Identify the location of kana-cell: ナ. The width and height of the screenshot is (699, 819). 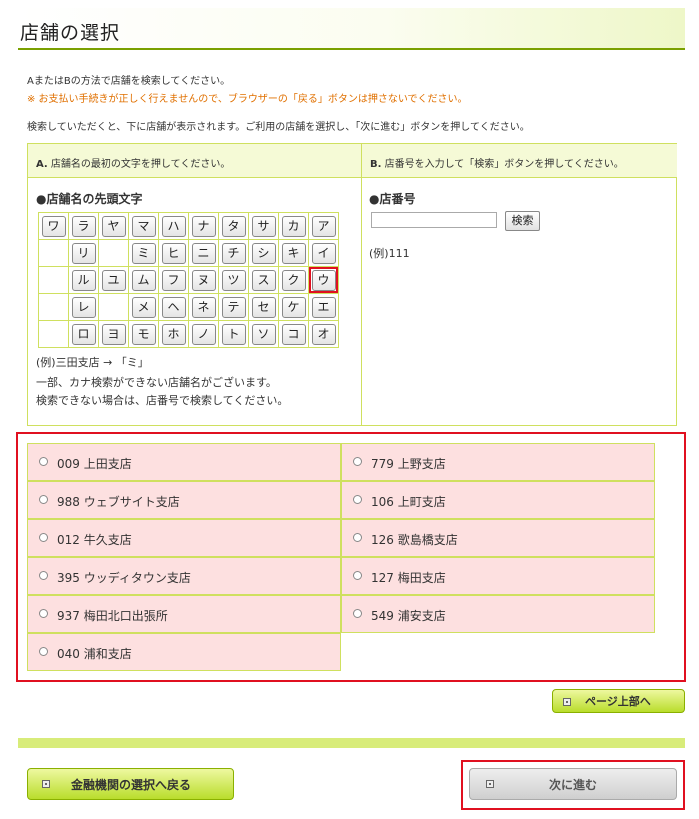
(203, 226).